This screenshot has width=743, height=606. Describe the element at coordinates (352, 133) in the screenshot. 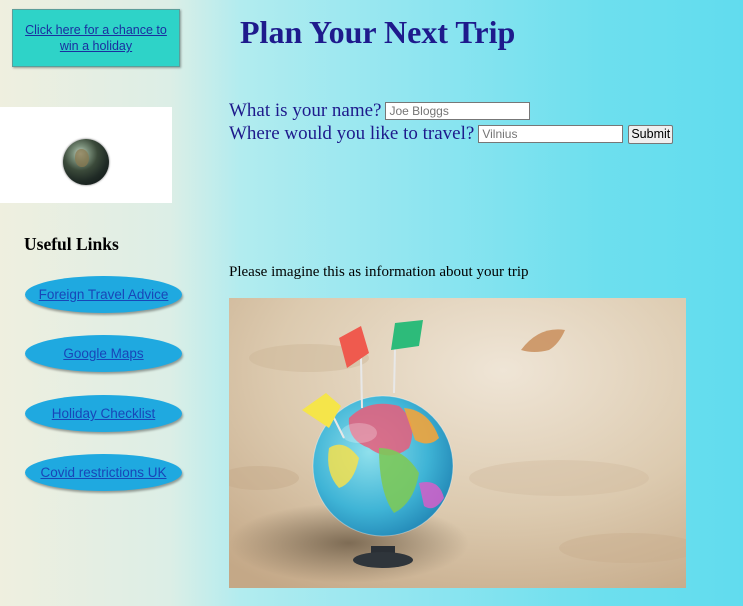

I see `destination-label: Where would you like to travel?` at that location.